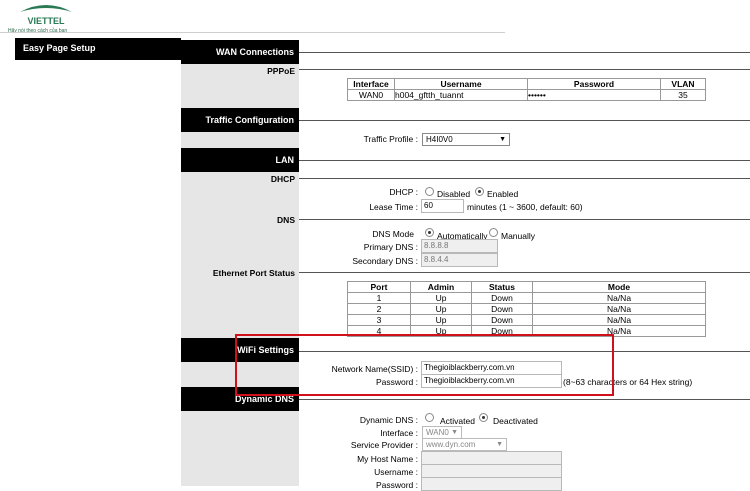  I want to click on secondary-dns-input: 8.8.4.4, so click(459, 260).